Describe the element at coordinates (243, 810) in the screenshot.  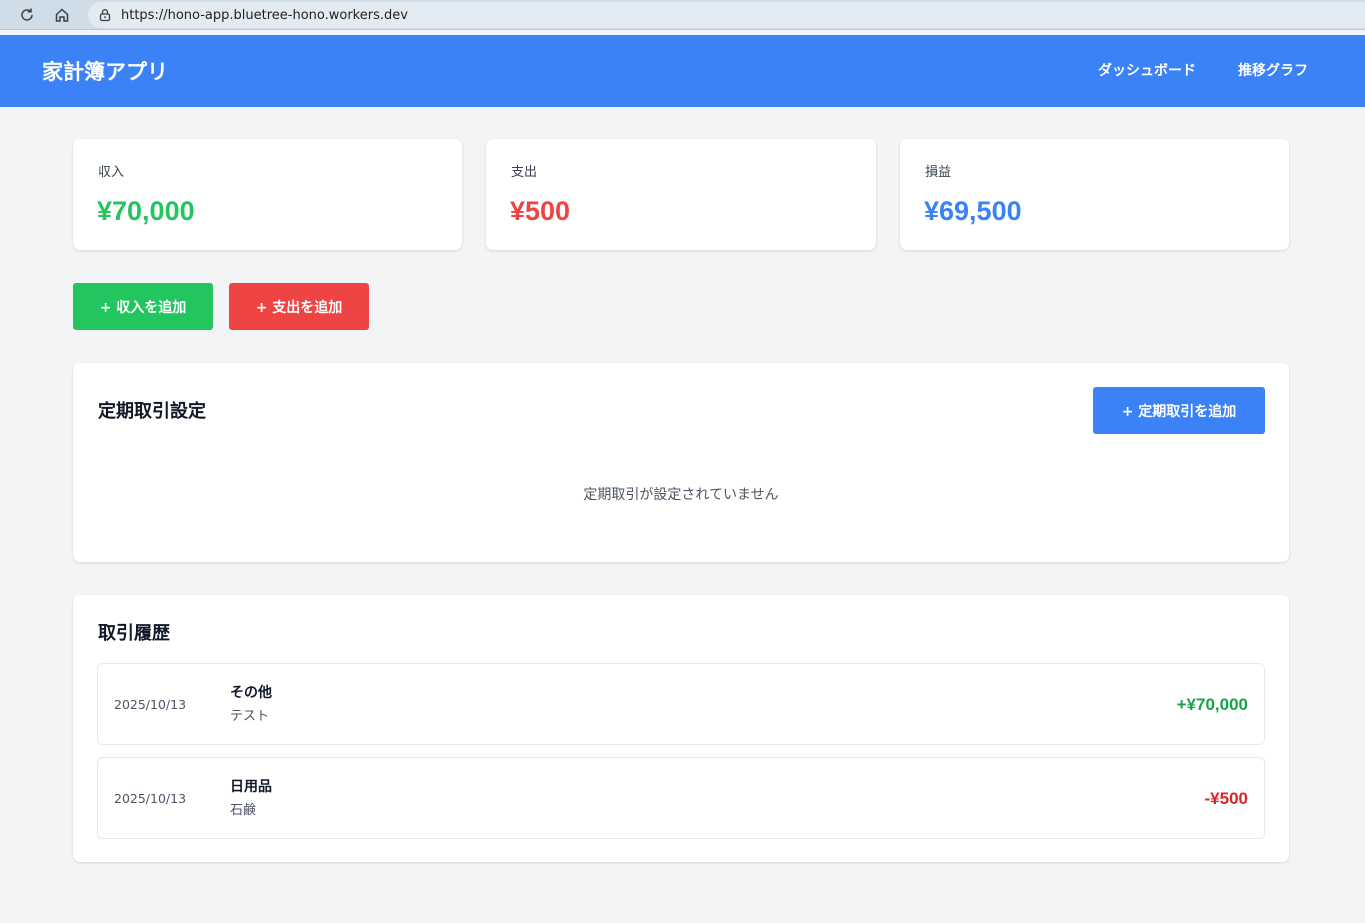
I see `transaction-memo: 石鹸` at that location.